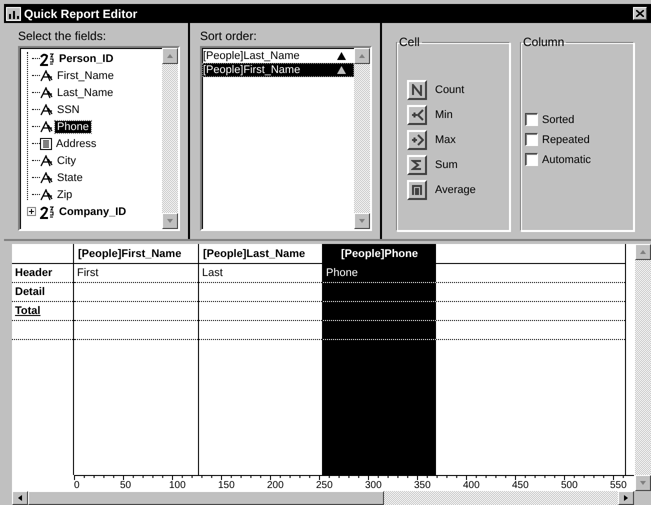 This screenshot has height=505, width=651. I want to click on close-button, so click(640, 13).